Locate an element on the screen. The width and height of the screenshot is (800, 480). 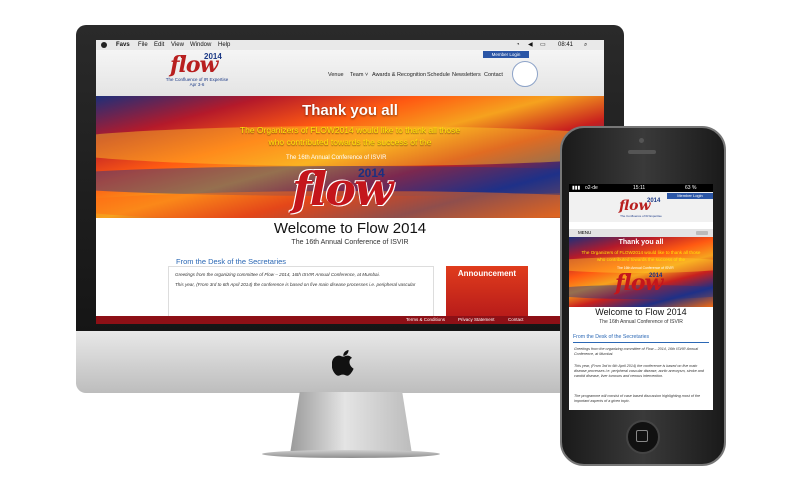
phone-logo-tagline: The Confluence of IR Expertise is located at coordinates (641, 216).